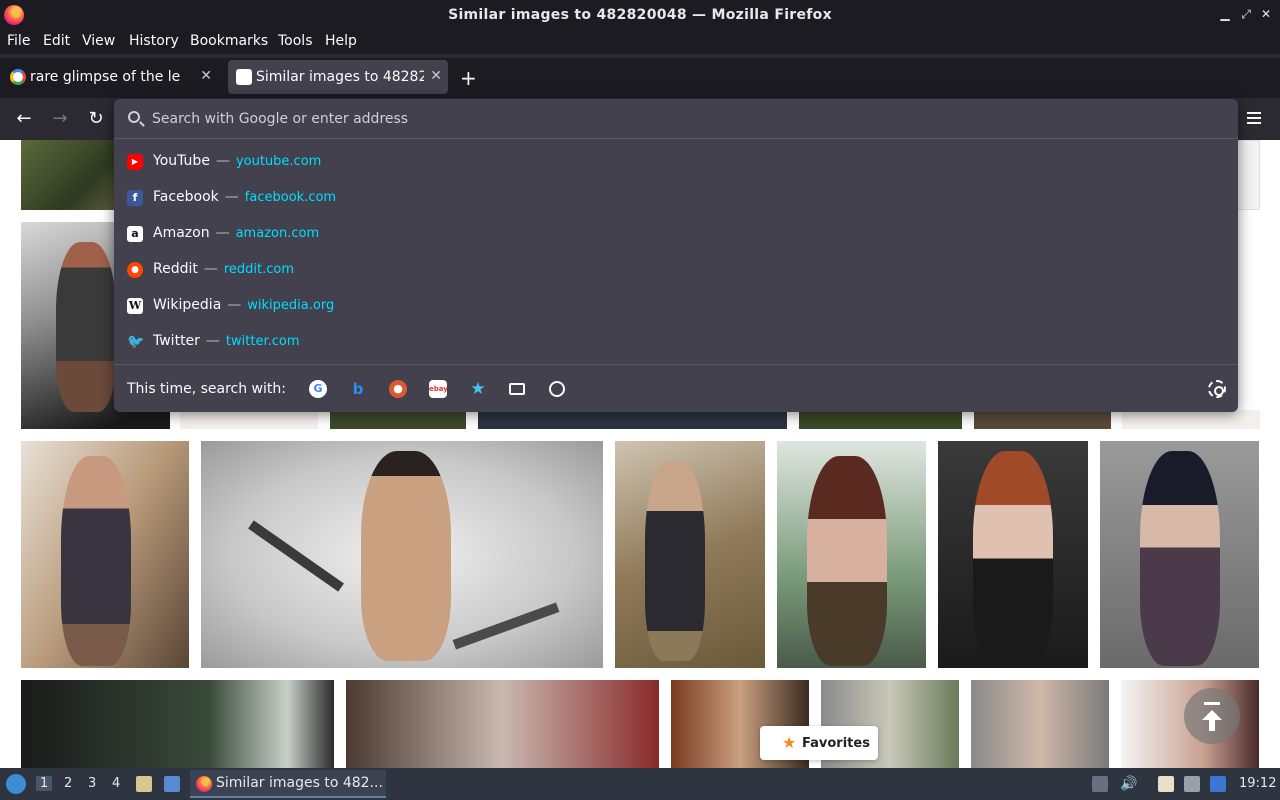 The width and height of the screenshot is (1280, 800). I want to click on suggestion-url: youtube.com, so click(278, 161).